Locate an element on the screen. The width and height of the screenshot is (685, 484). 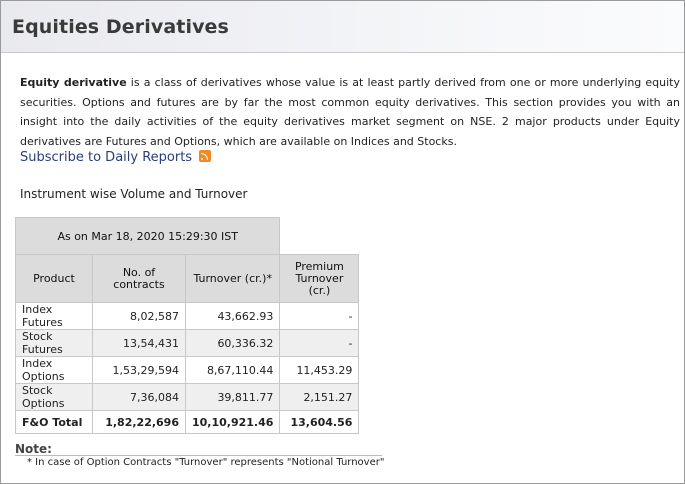
subscribe-label: Subscribe to Daily Reports is located at coordinates (106, 157).